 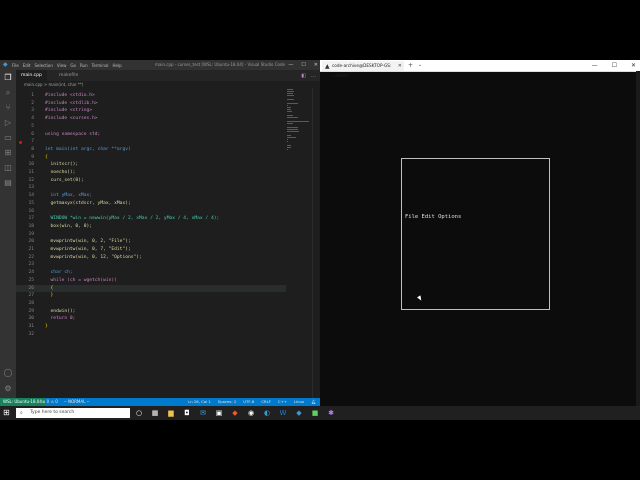 What do you see at coordinates (248, 402) in the screenshot?
I see `encoding: UTF-8` at bounding box center [248, 402].